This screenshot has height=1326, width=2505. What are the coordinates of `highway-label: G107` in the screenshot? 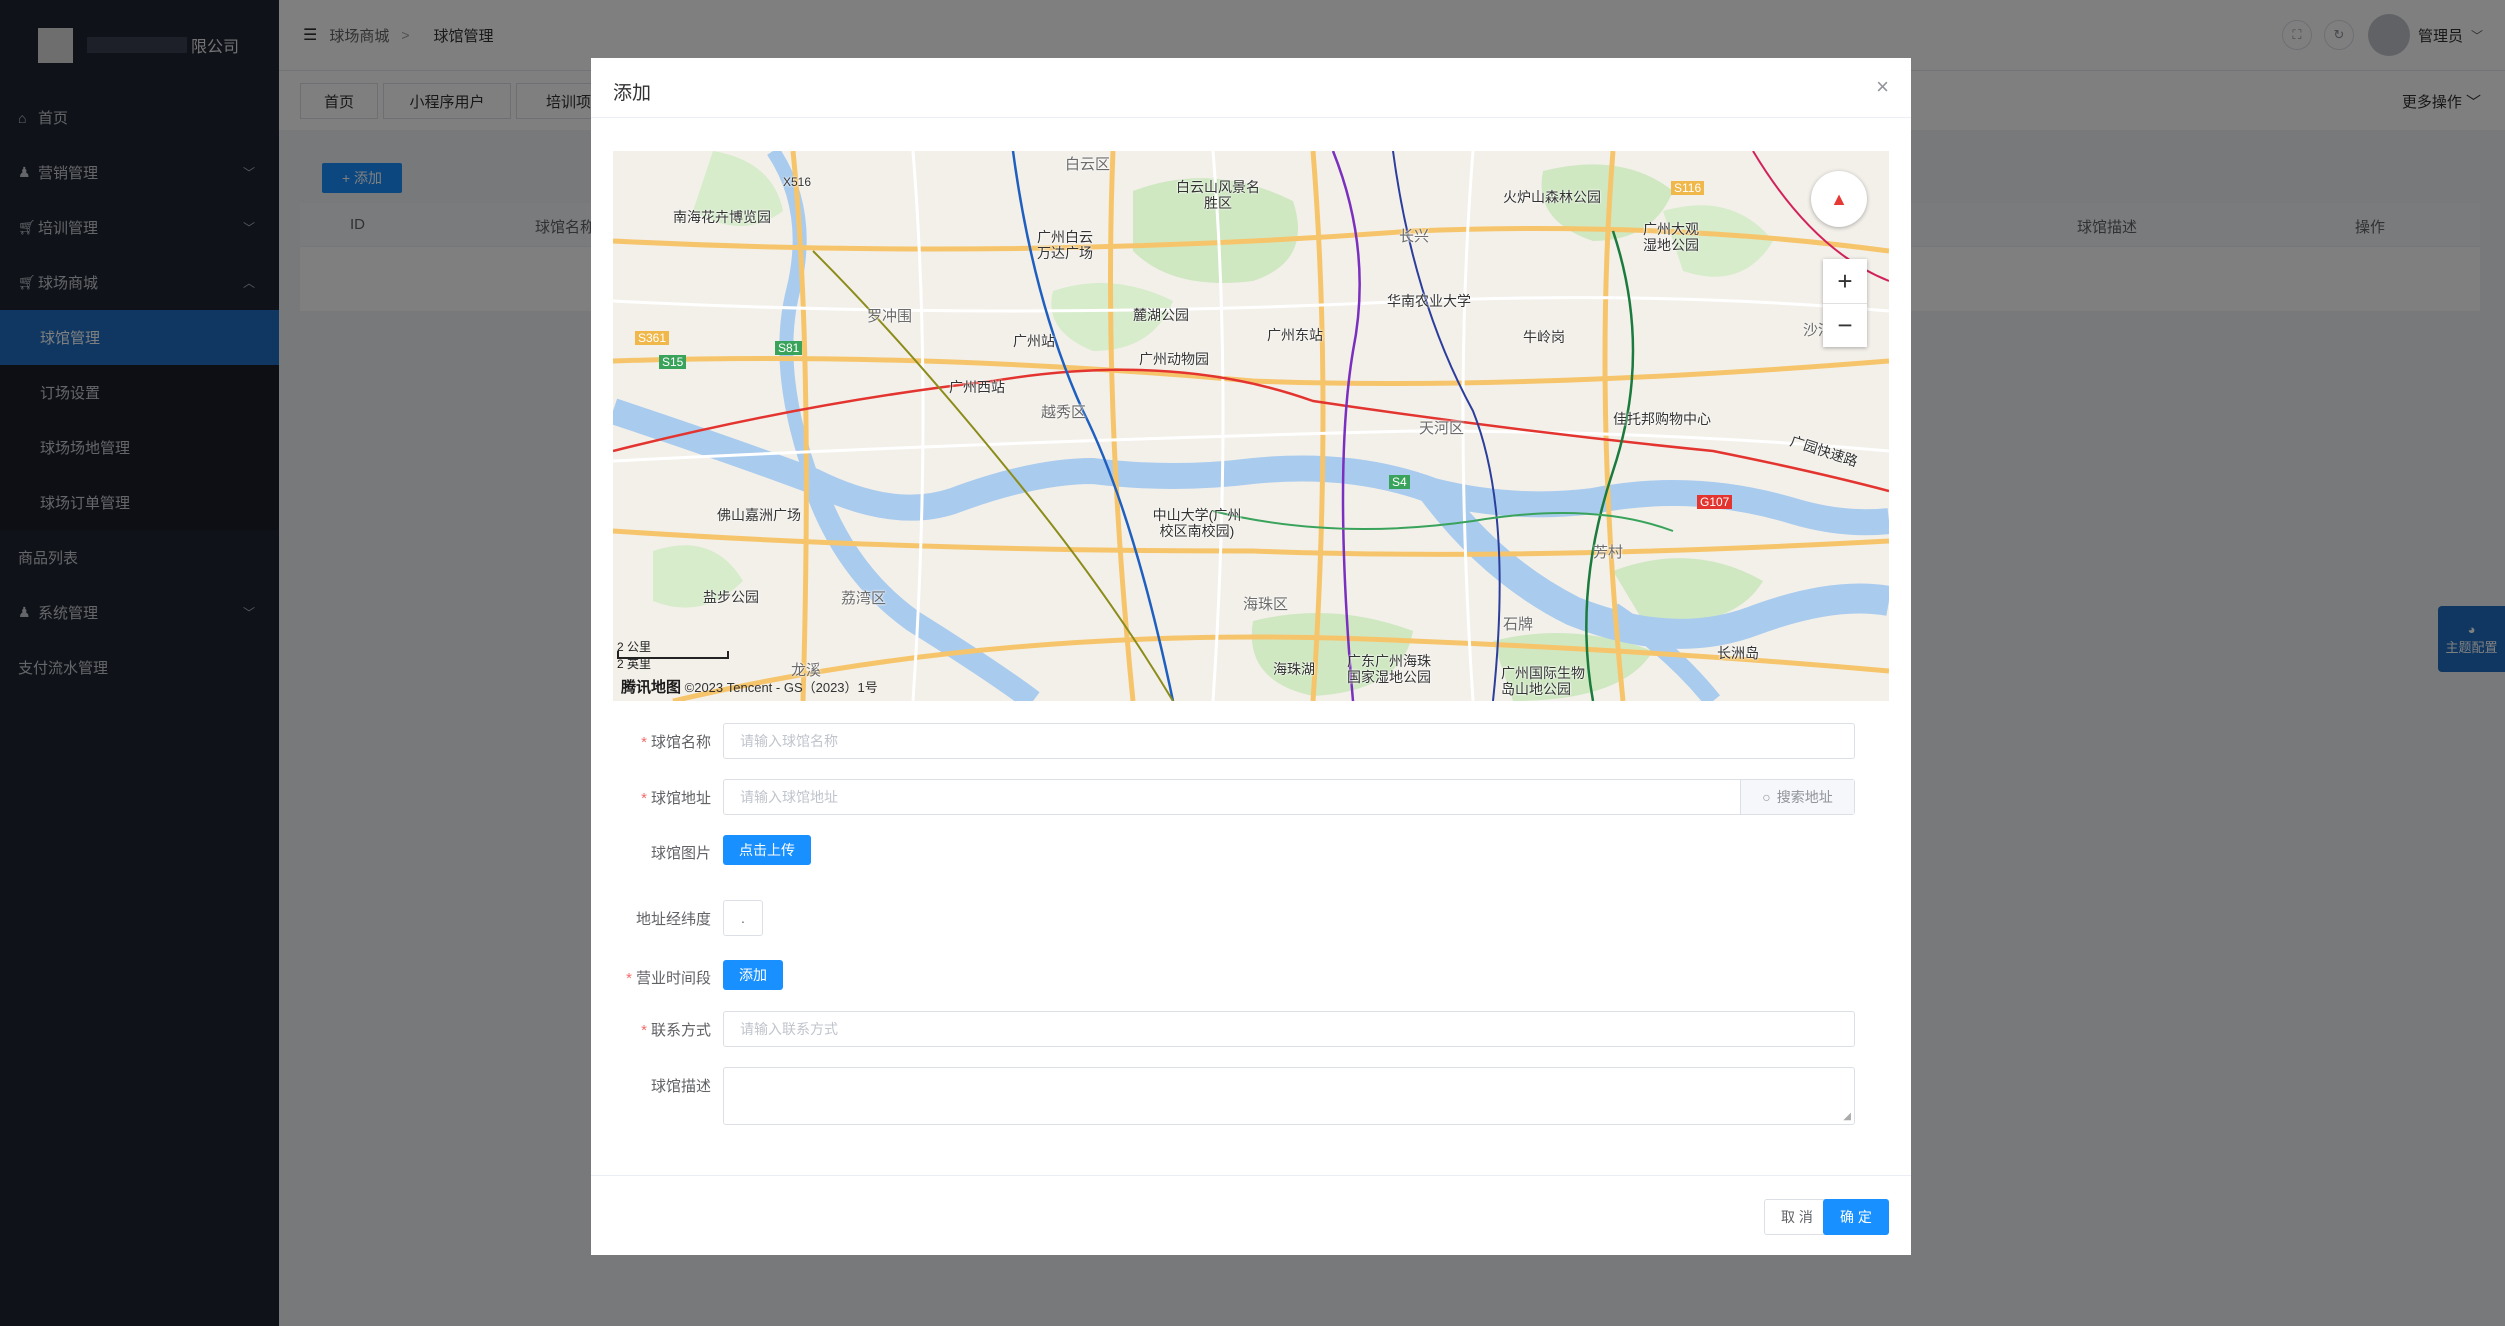 It's located at (1715, 502).